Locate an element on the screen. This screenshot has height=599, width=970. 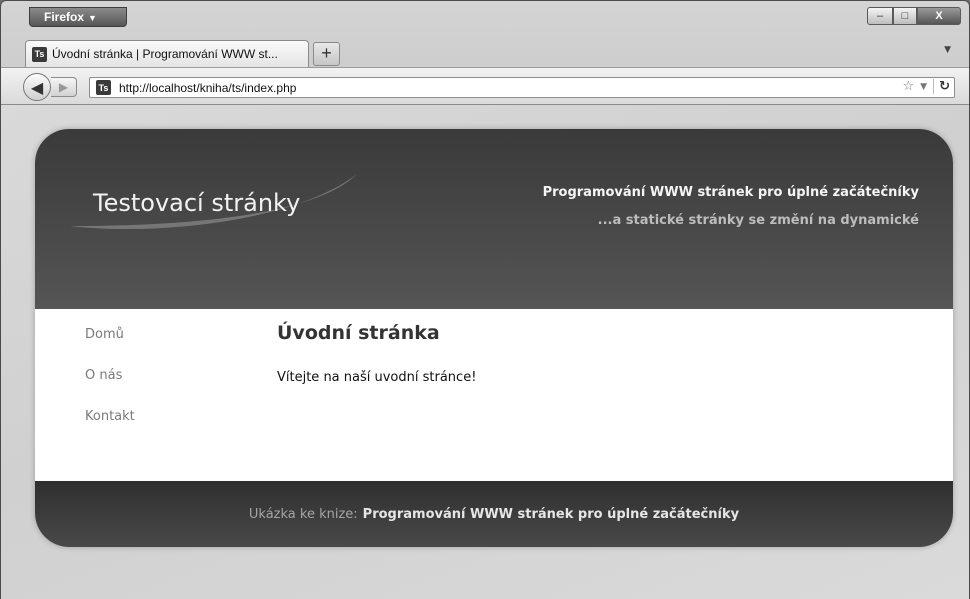
page-heading: Úvodní stránka is located at coordinates (358, 333).